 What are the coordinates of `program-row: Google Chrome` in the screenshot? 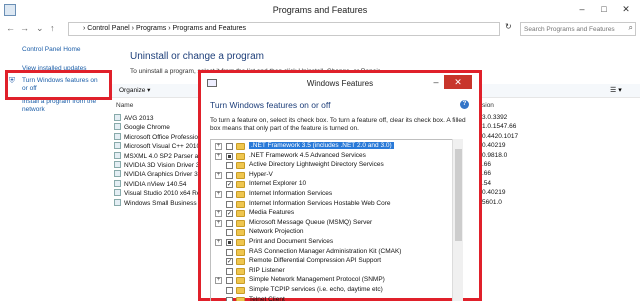 It's located at (142, 127).